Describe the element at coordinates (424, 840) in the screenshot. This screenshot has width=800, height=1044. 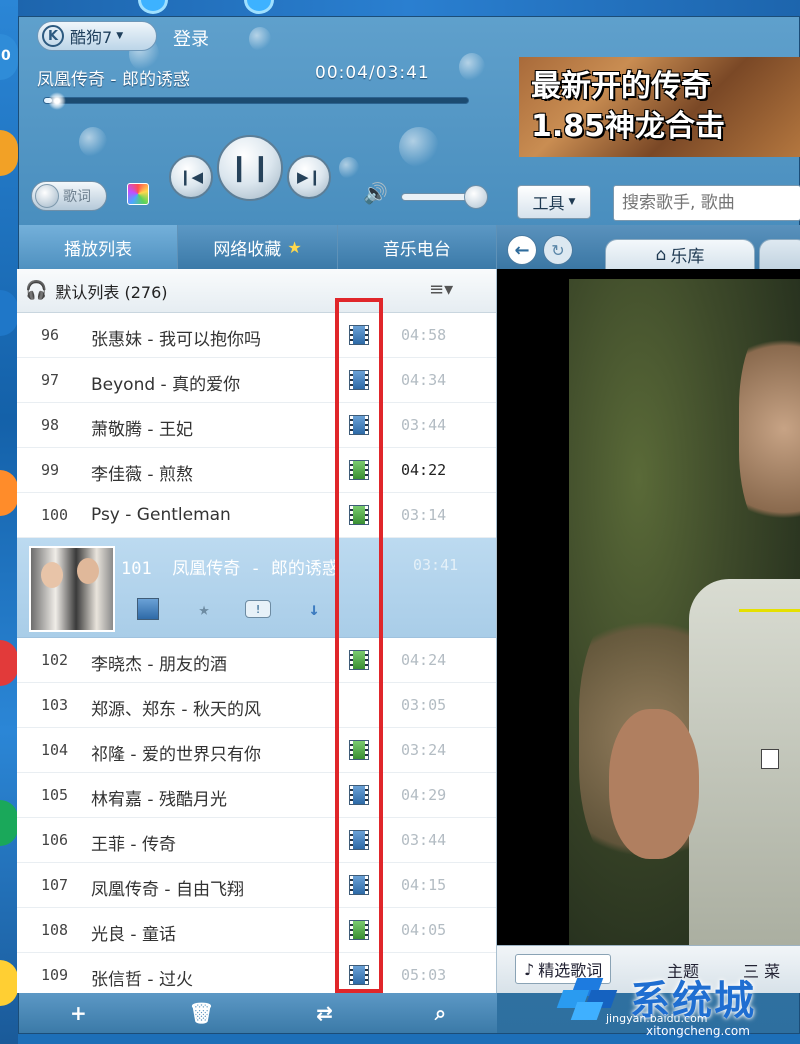
I see `track-duration: 03:44` at that location.